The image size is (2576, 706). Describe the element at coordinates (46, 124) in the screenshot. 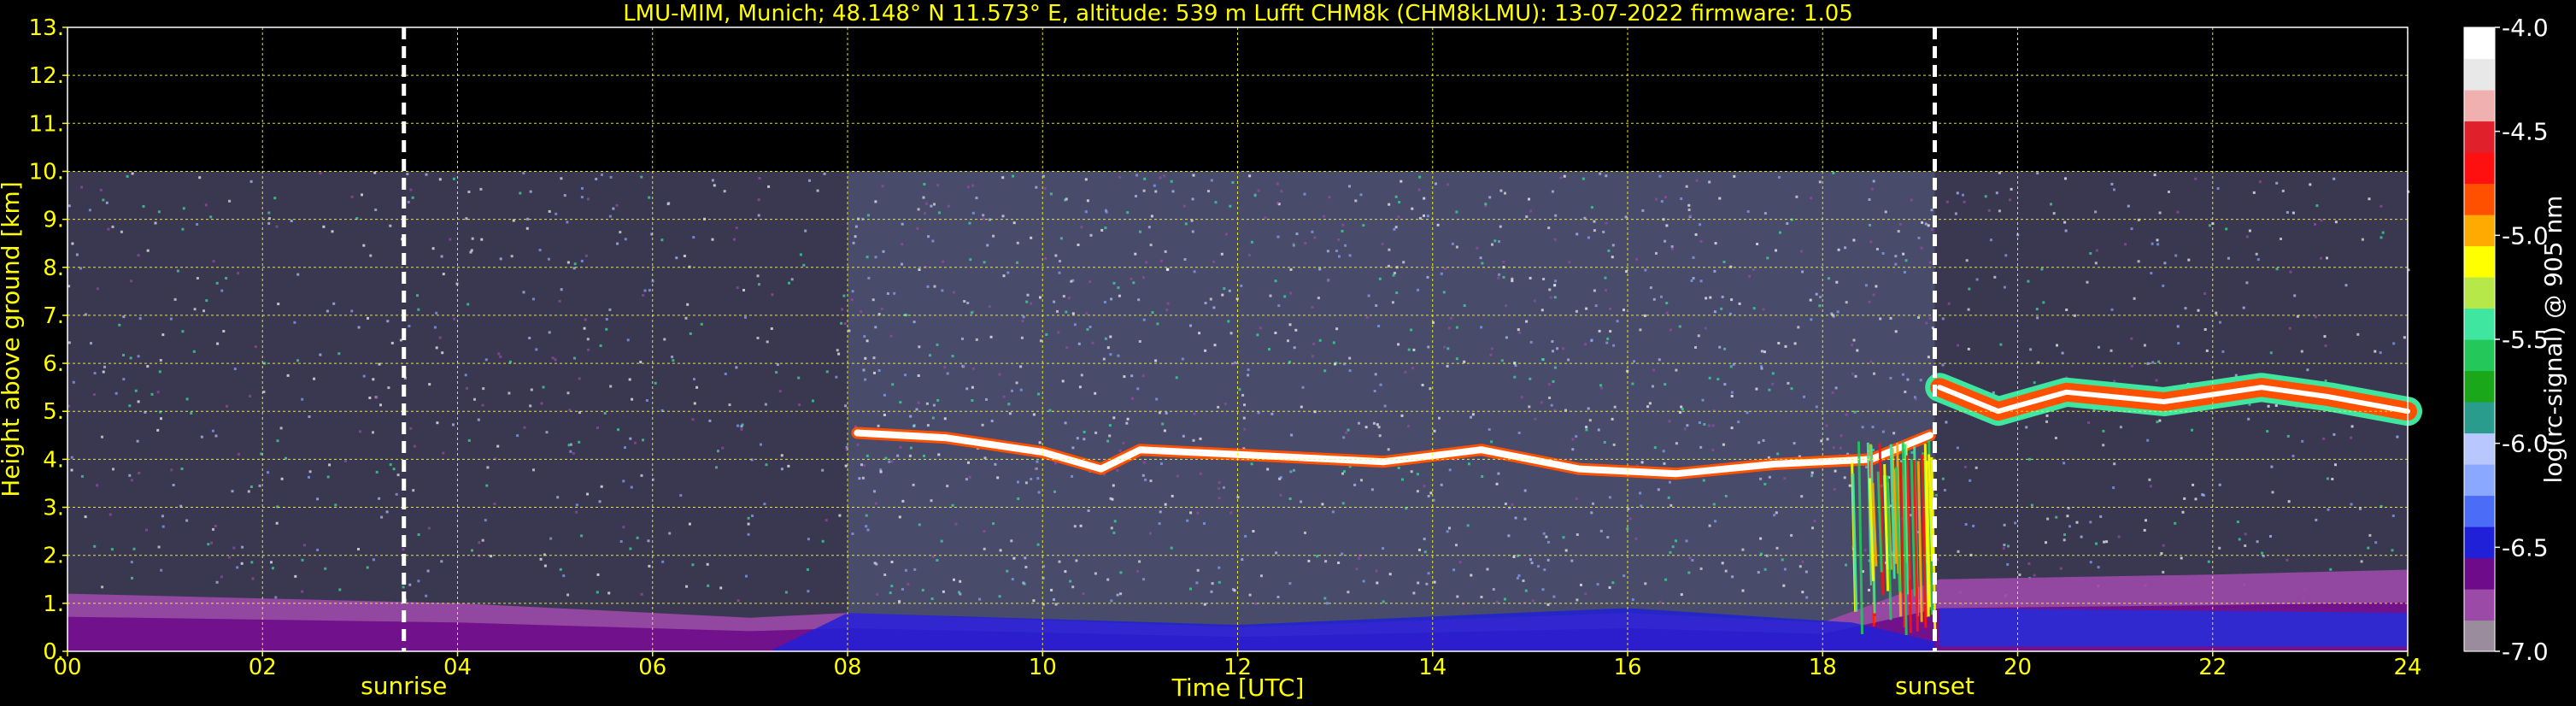

I see `y-tick-label: 11.` at that location.